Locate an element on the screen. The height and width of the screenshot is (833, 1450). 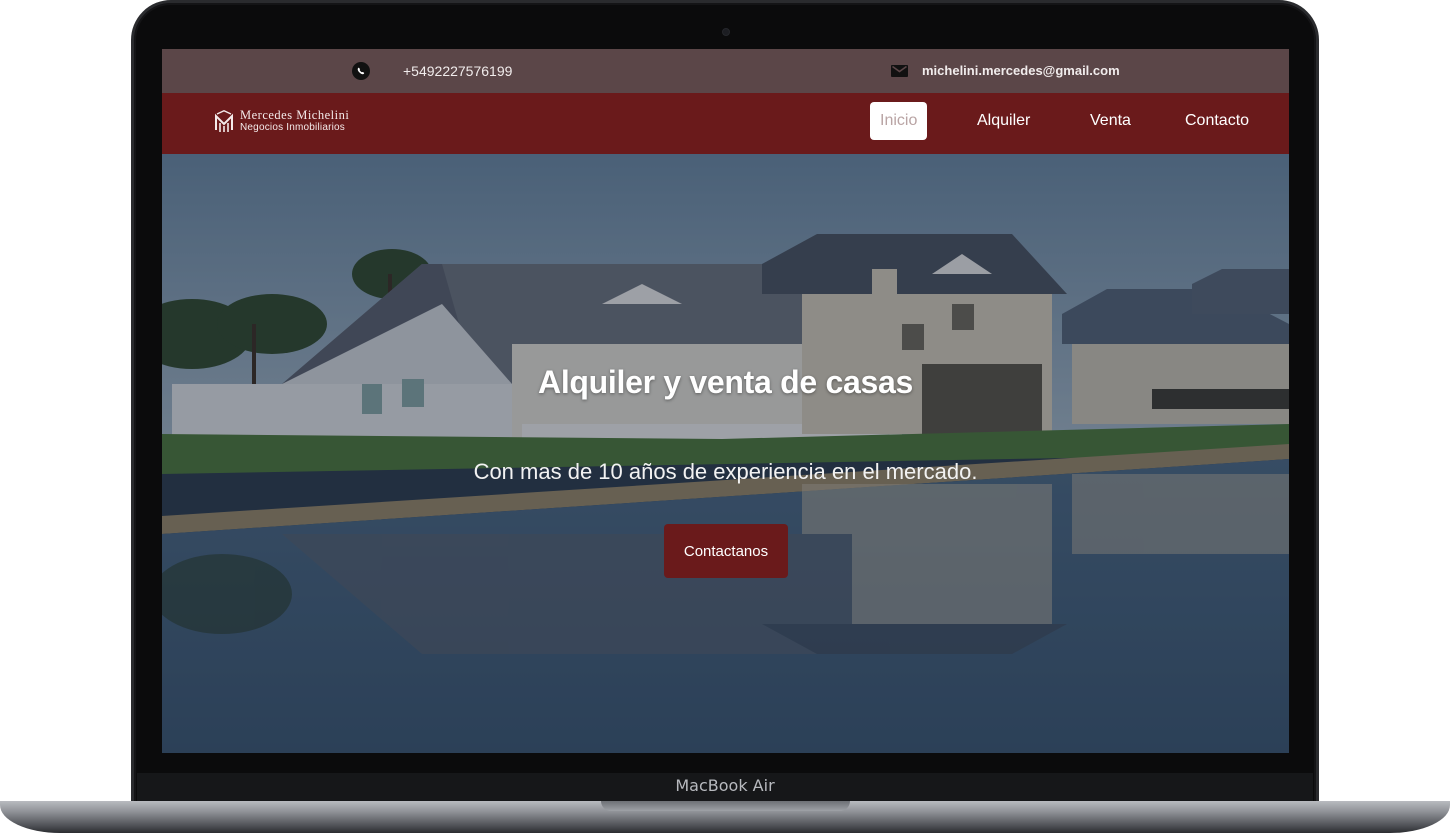
nav-item-alquiler: Alquiler is located at coordinates (1003, 121).